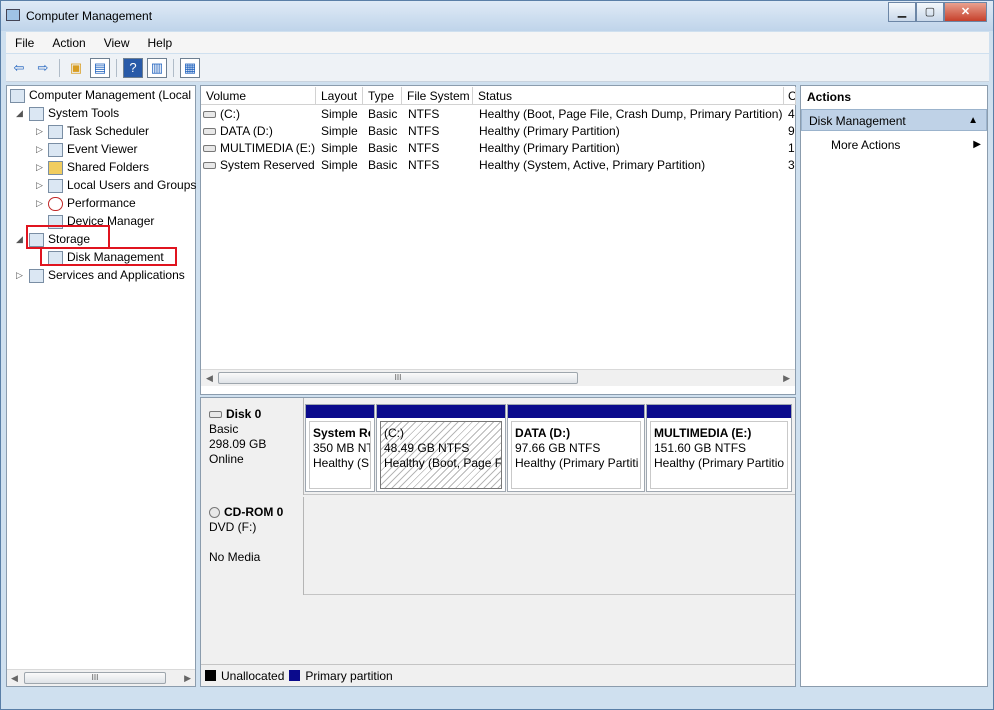 This screenshot has width=994, height=710. What do you see at coordinates (108, 256) in the screenshot?
I see `disk-management-highlight-box` at bounding box center [108, 256].